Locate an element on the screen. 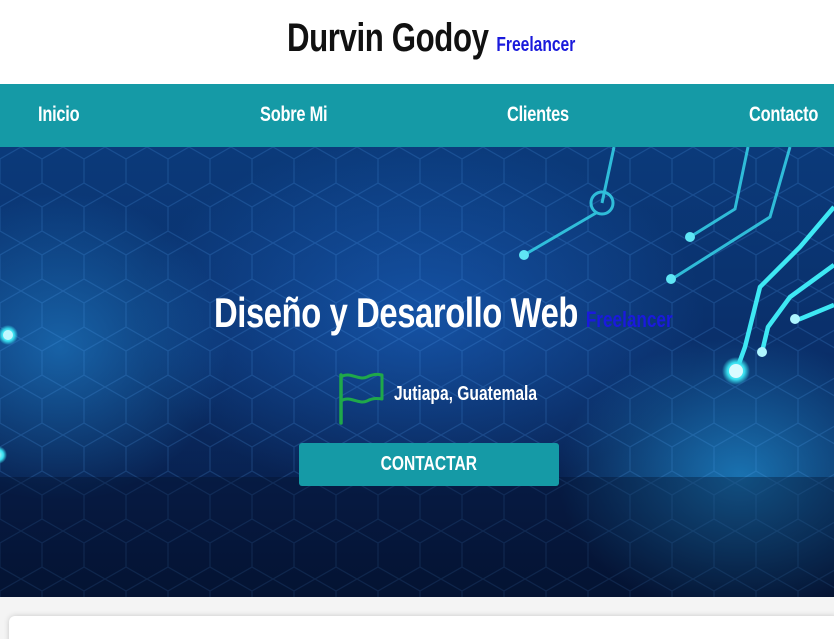 The width and height of the screenshot is (834, 639). site-tagline: Freelancer is located at coordinates (536, 45).